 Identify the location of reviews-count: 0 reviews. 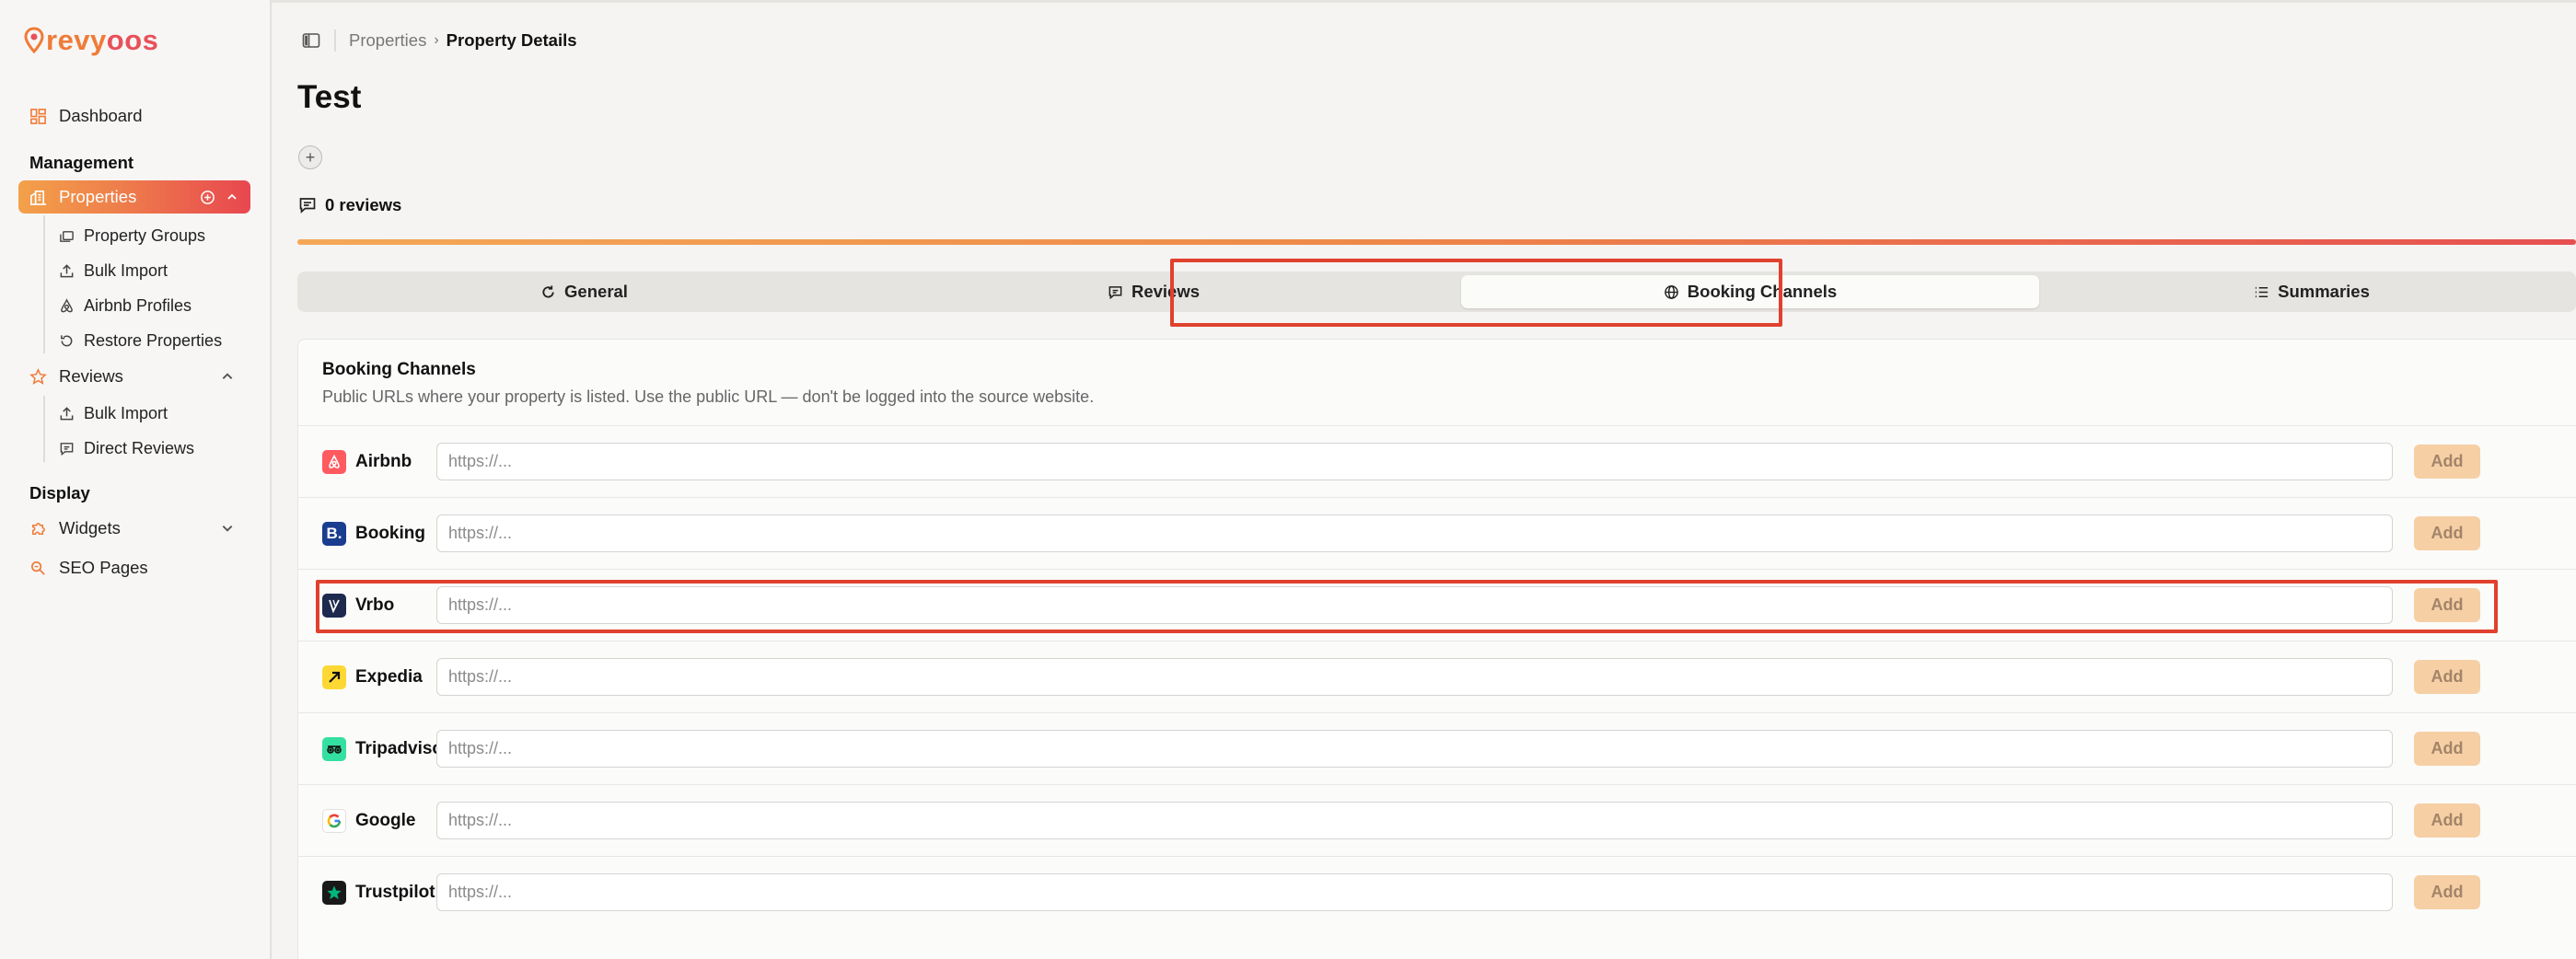
(349, 205).